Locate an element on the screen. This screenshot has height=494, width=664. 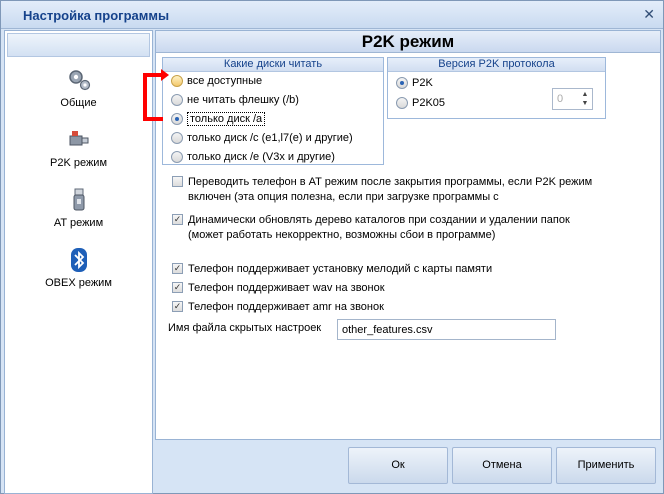
sidebar-item-label: Общие is located at coordinates (78, 103).